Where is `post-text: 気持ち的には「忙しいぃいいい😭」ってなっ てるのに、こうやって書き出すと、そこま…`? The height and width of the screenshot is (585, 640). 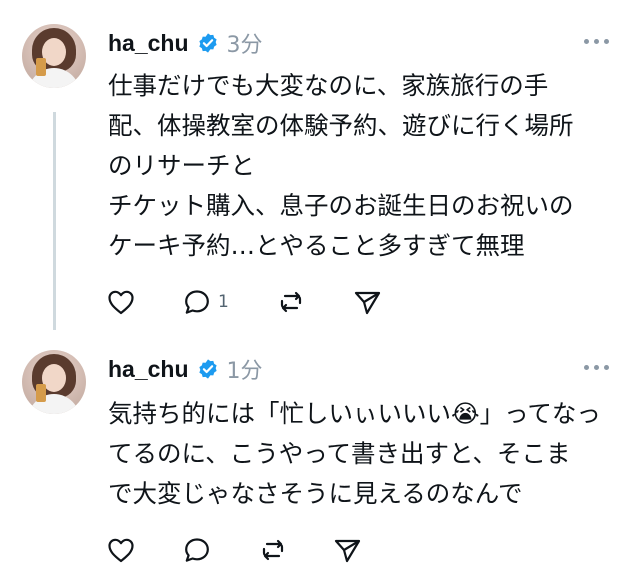
post-text: 気持ち的には「忙しいぃいいい😭」ってなっ てるのに、こうやって書き出すと、そこま… is located at coordinates (354, 453).